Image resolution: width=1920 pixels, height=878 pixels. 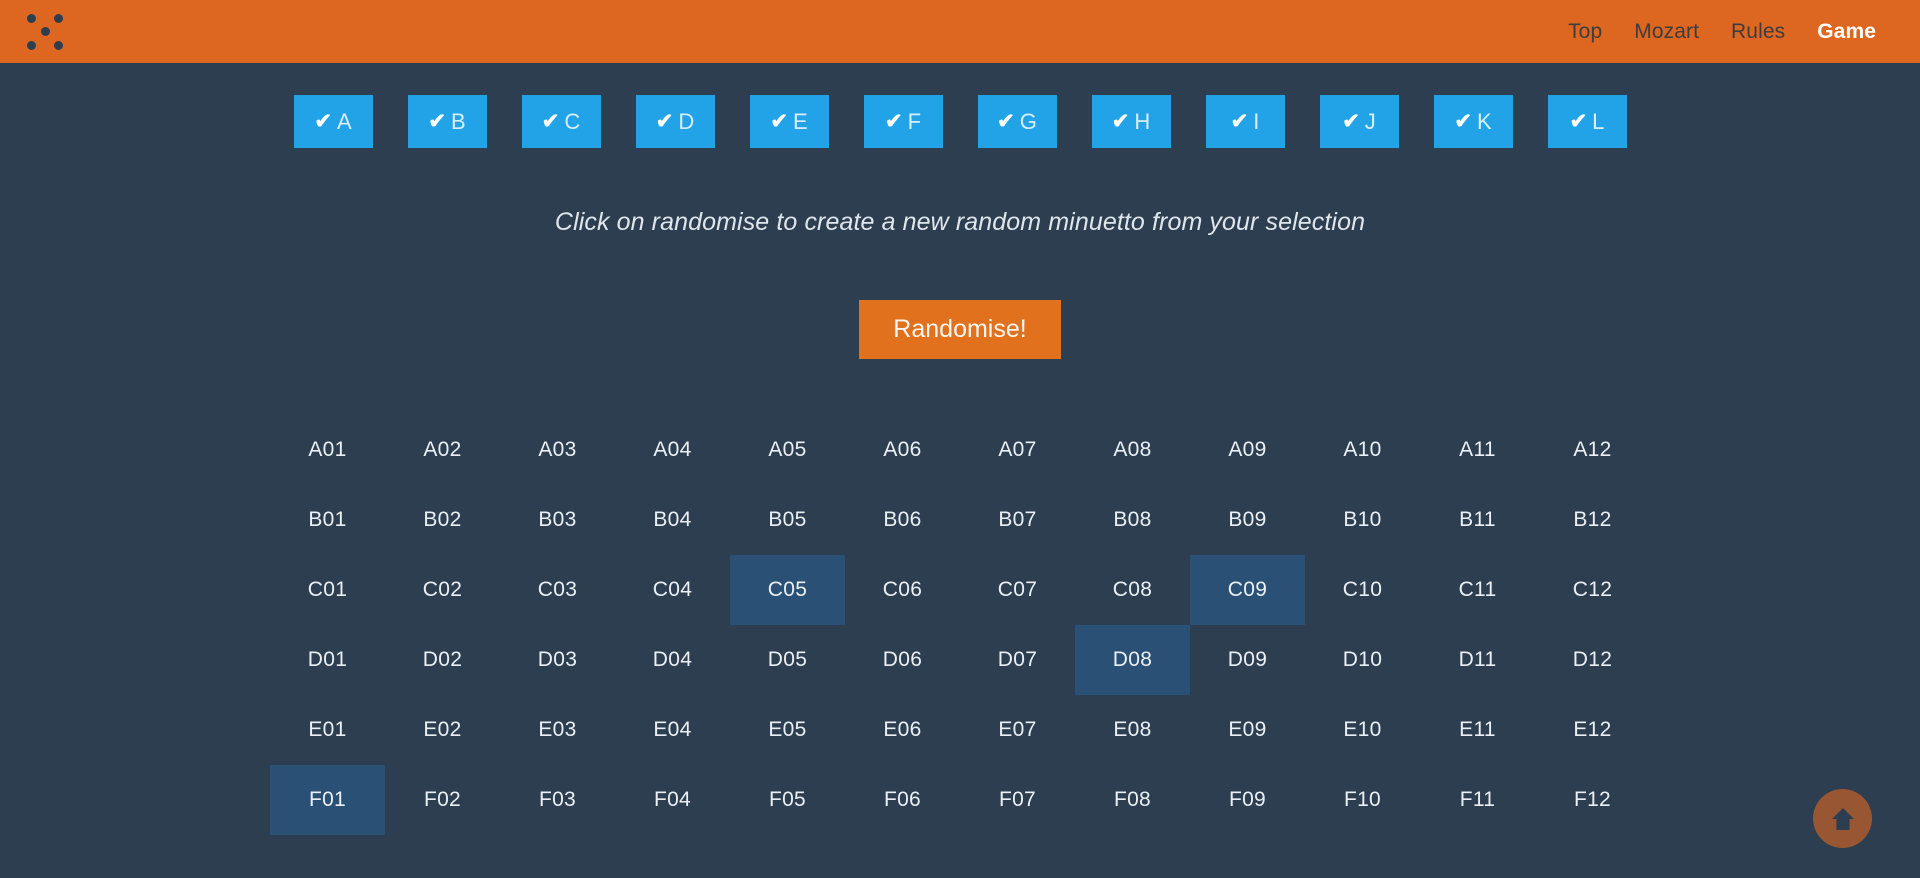 What do you see at coordinates (1592, 450) in the screenshot?
I see `measure-cell: A12` at bounding box center [1592, 450].